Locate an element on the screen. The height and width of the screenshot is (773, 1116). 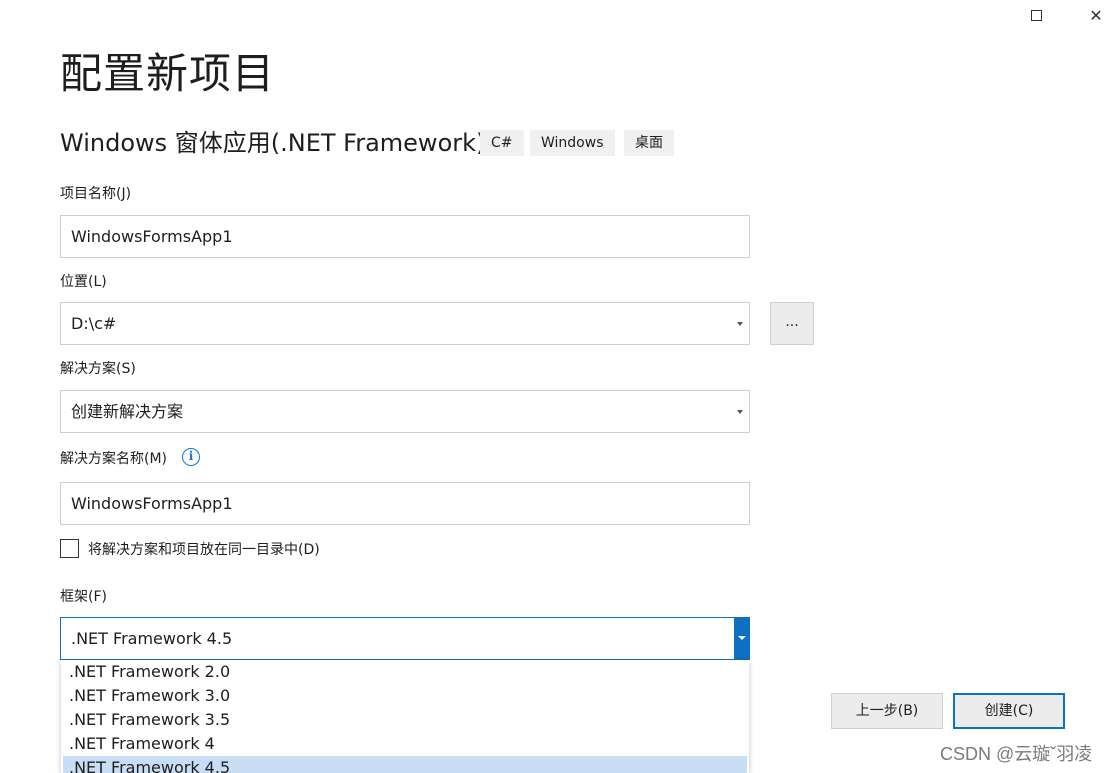
tag-language: C# is located at coordinates (502, 143).